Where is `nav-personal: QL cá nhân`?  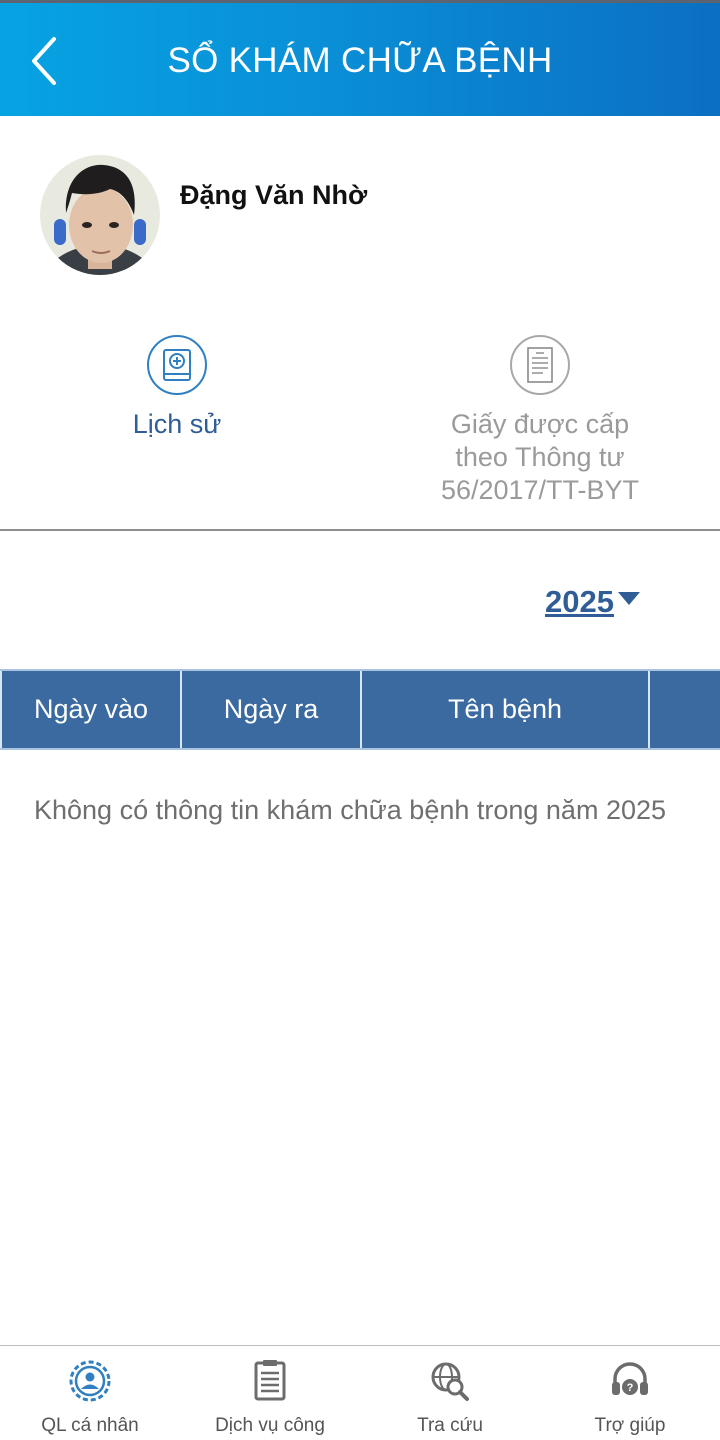
nav-personal: QL cá nhân is located at coordinates (90, 1393).